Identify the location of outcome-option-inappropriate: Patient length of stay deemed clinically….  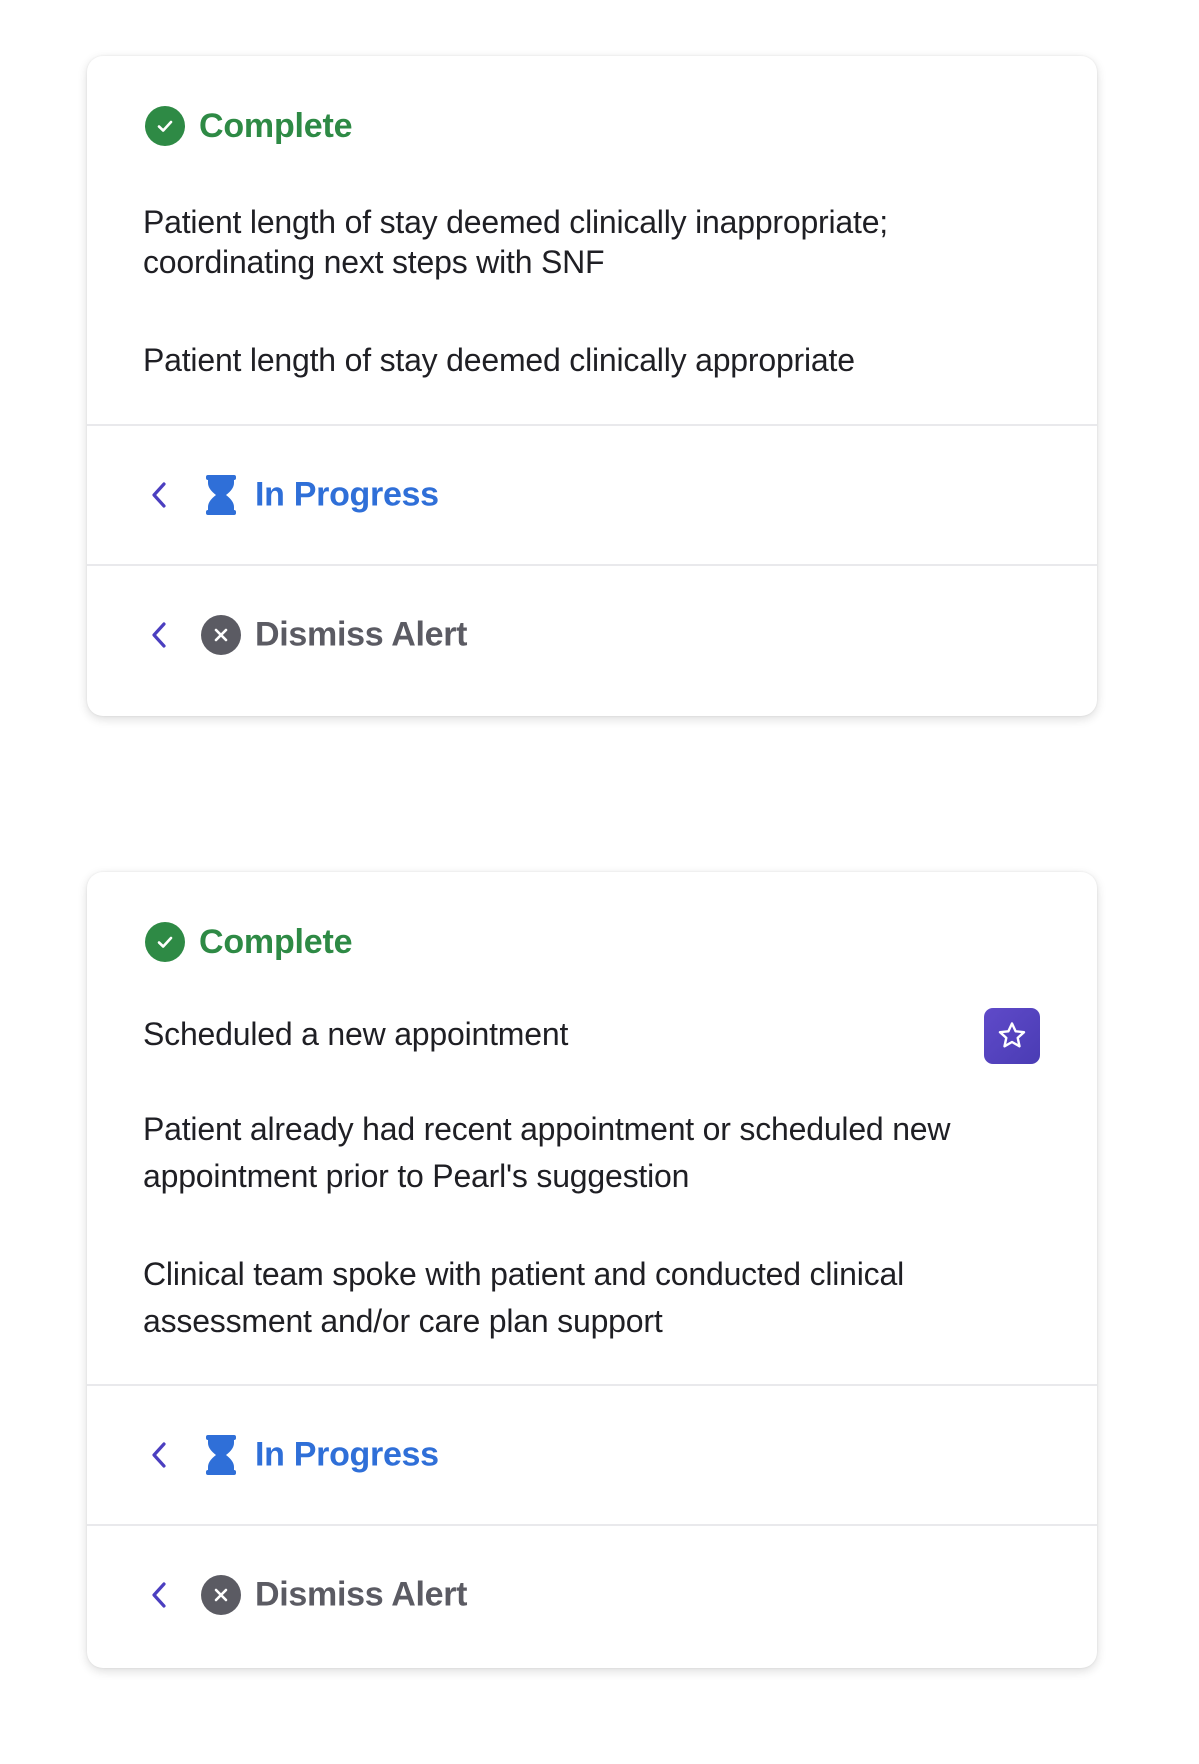
(583, 242).